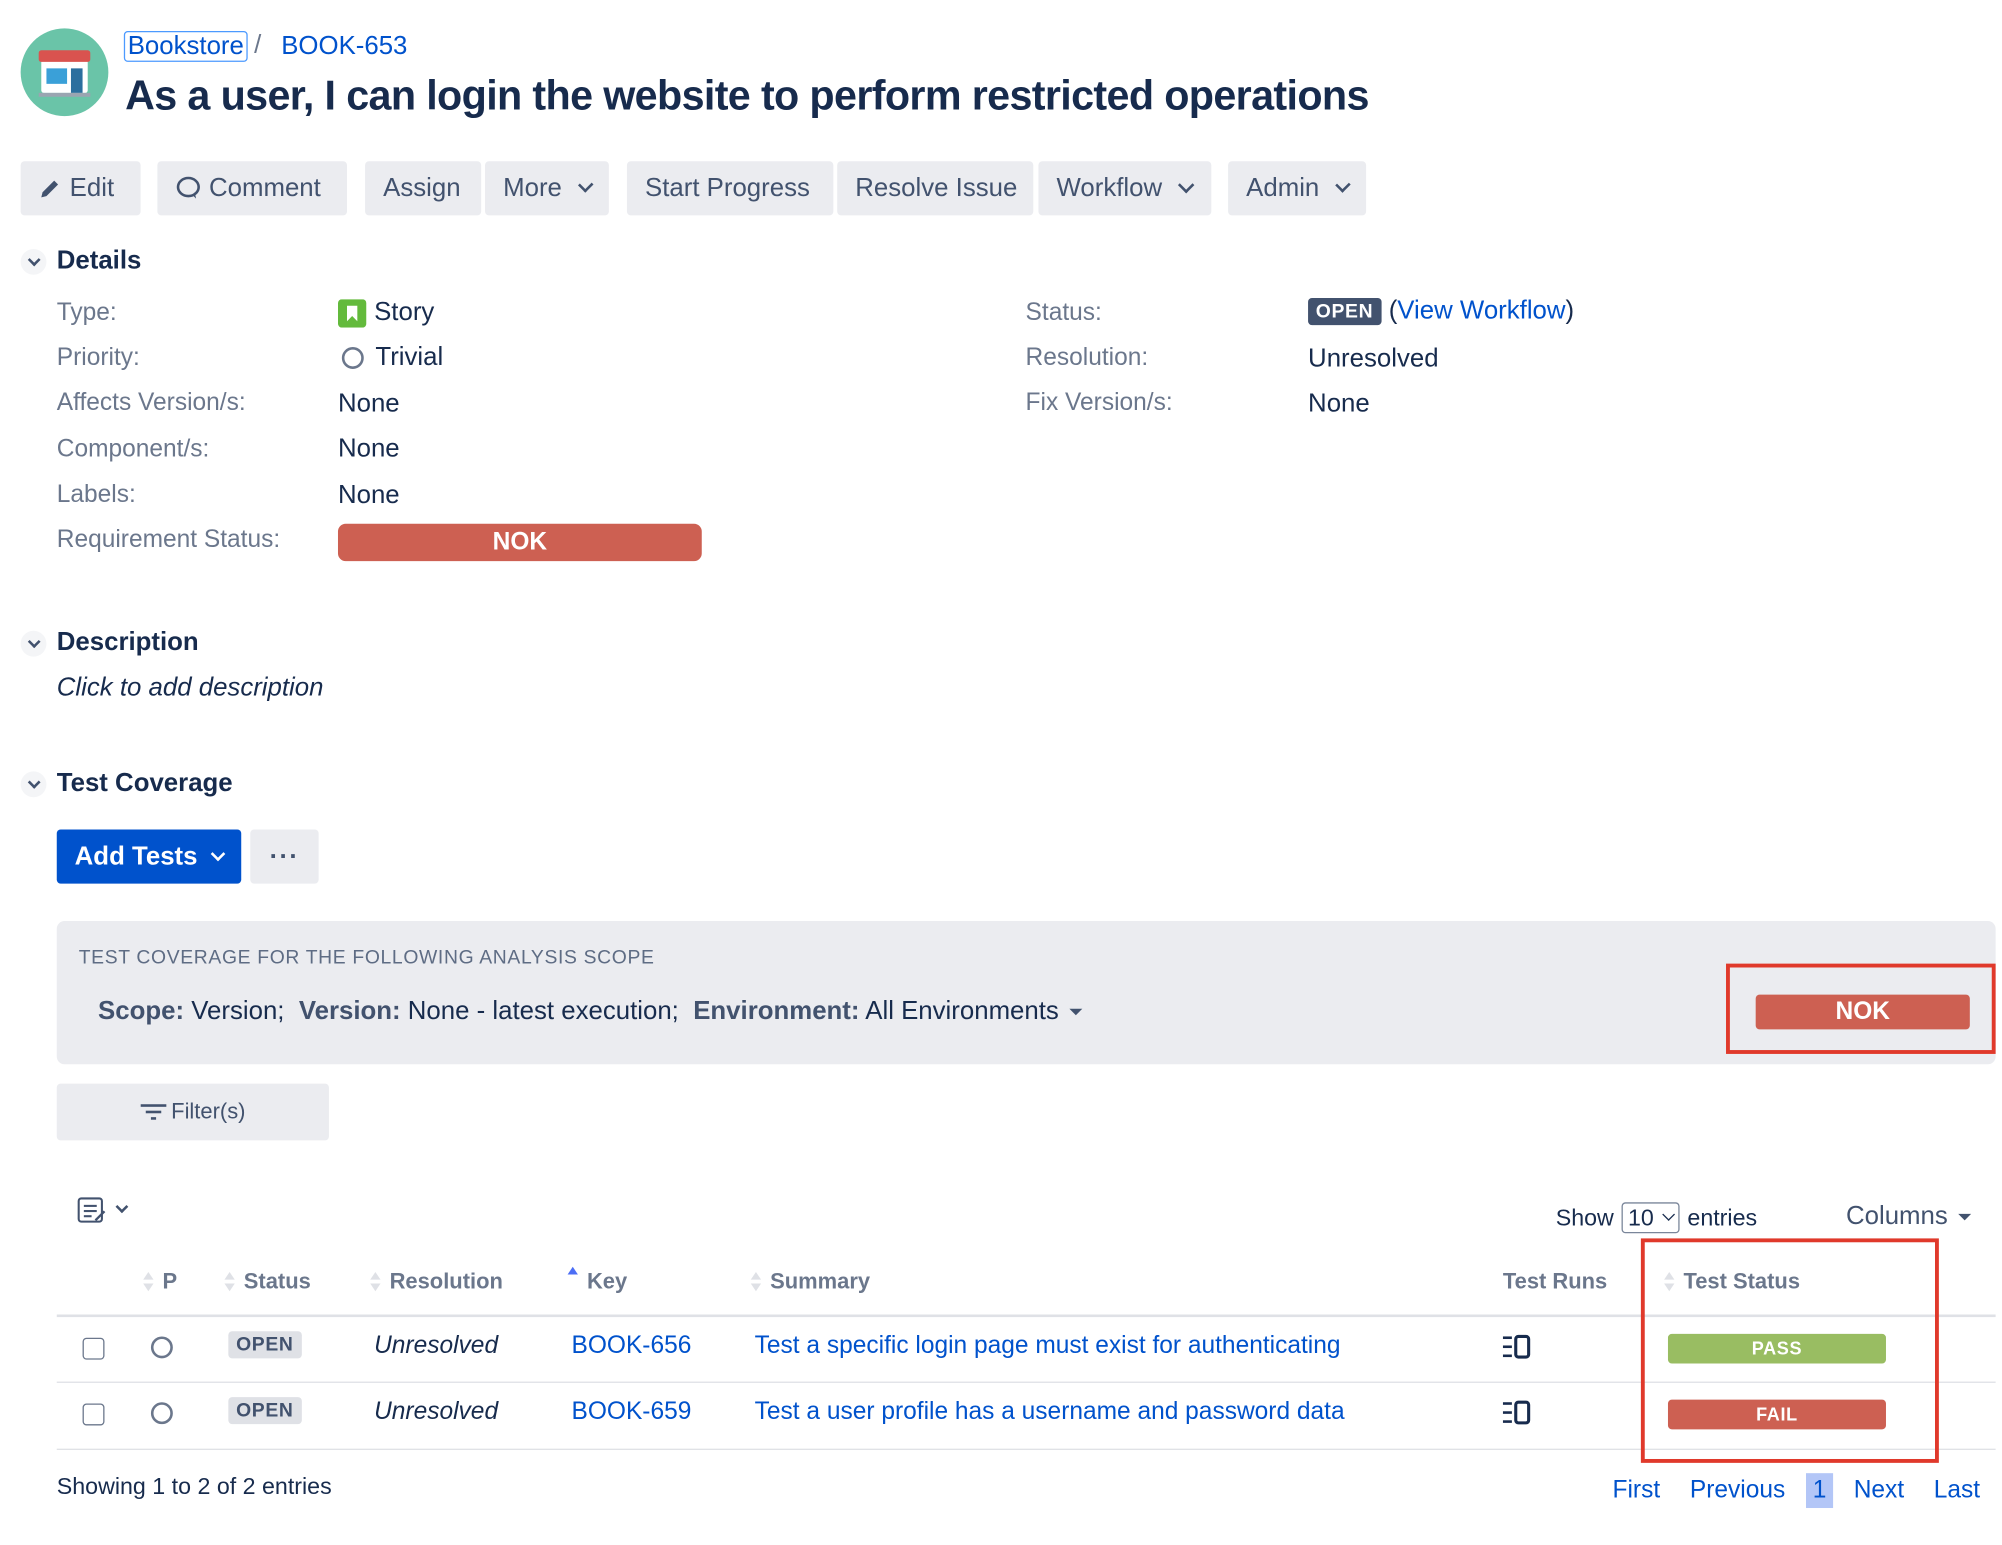 Image resolution: width=2002 pixels, height=1545 pixels. Describe the element at coordinates (160, 1282) in the screenshot. I see `column-header-priority: P` at that location.